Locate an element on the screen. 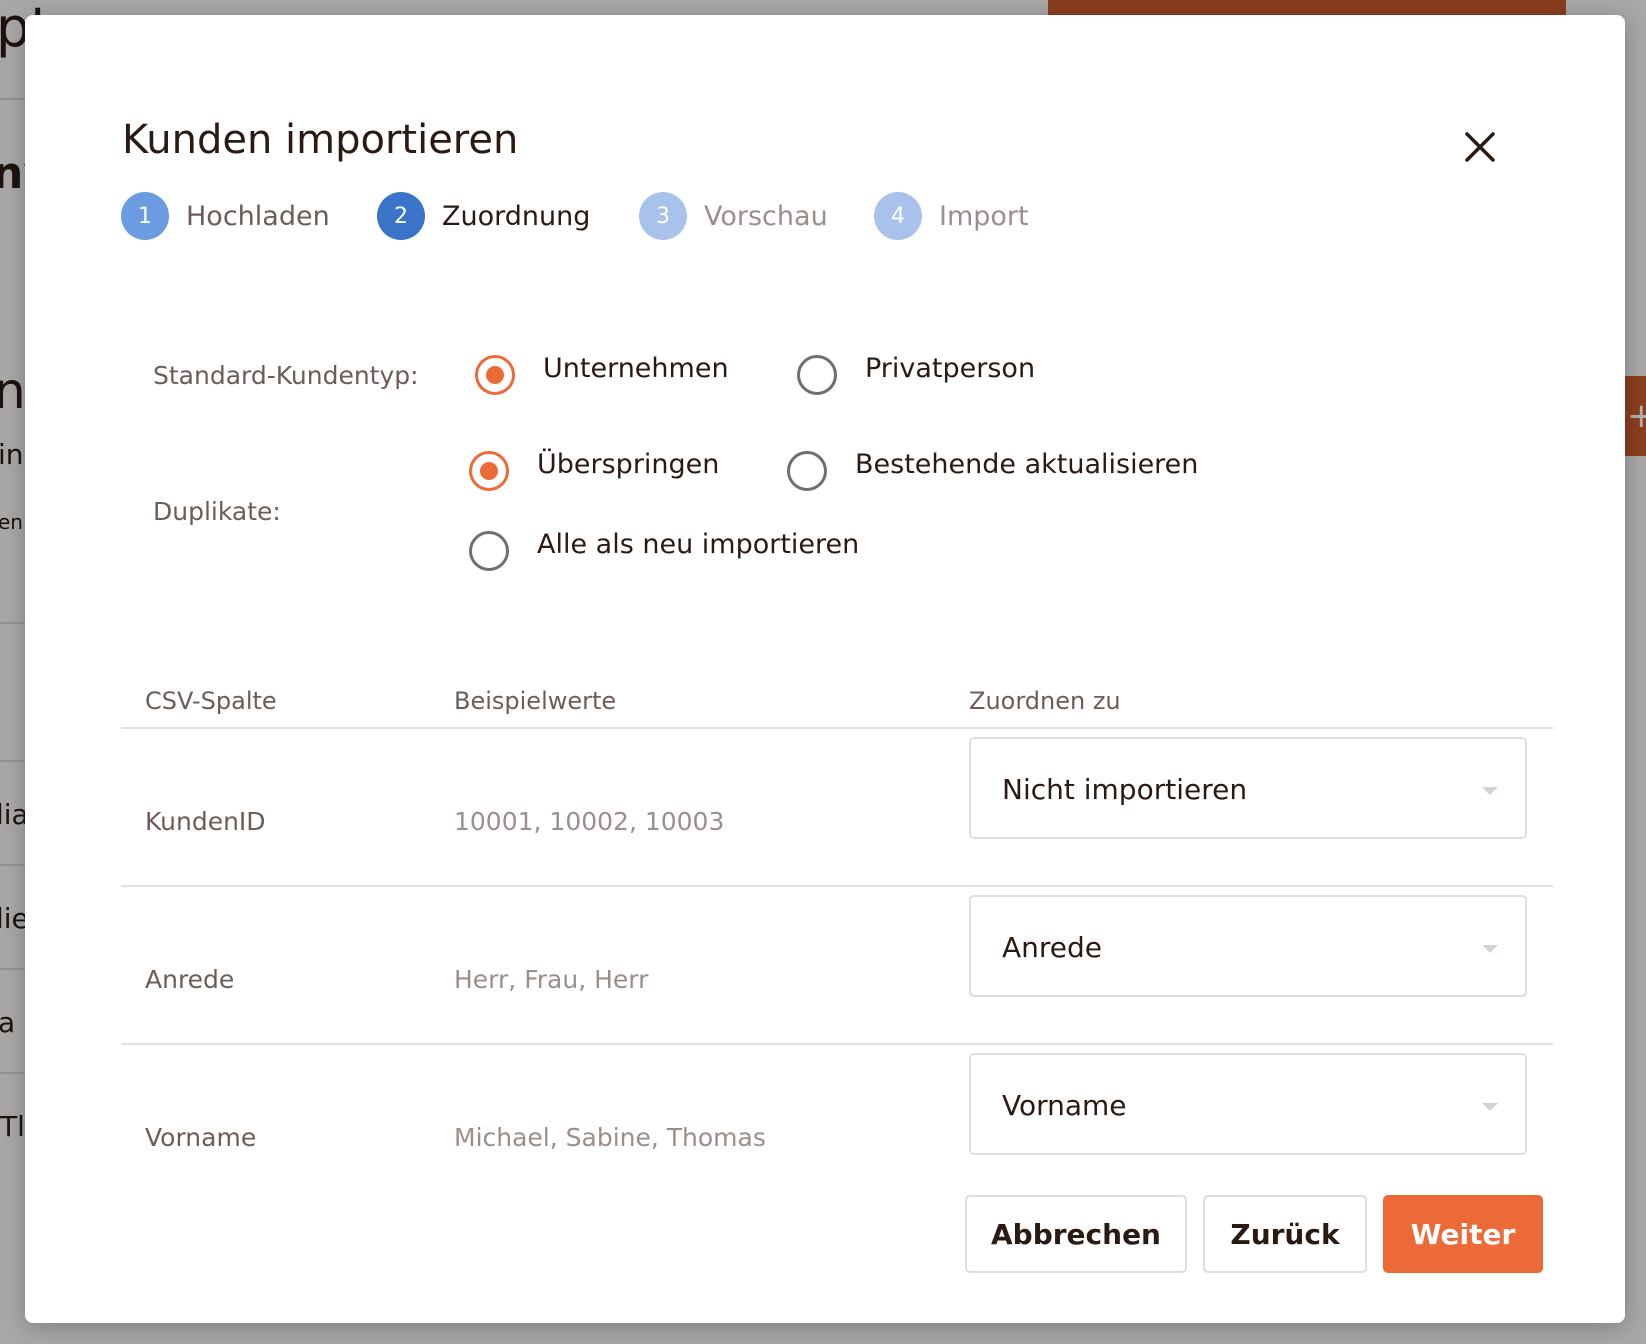 This screenshot has height=1344, width=1646. radio-import-all-new-label: Alle als neu importieren is located at coordinates (698, 544).